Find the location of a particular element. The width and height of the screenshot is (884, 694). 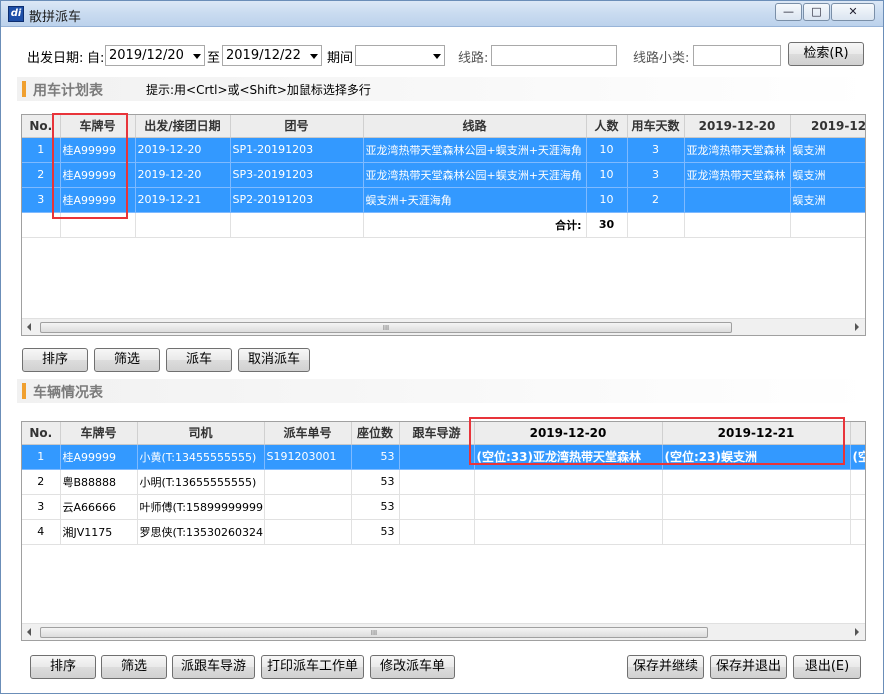

table-row: 4 湘JV1175 罗思侠(T:13530260324) 53 is located at coordinates (443, 532).